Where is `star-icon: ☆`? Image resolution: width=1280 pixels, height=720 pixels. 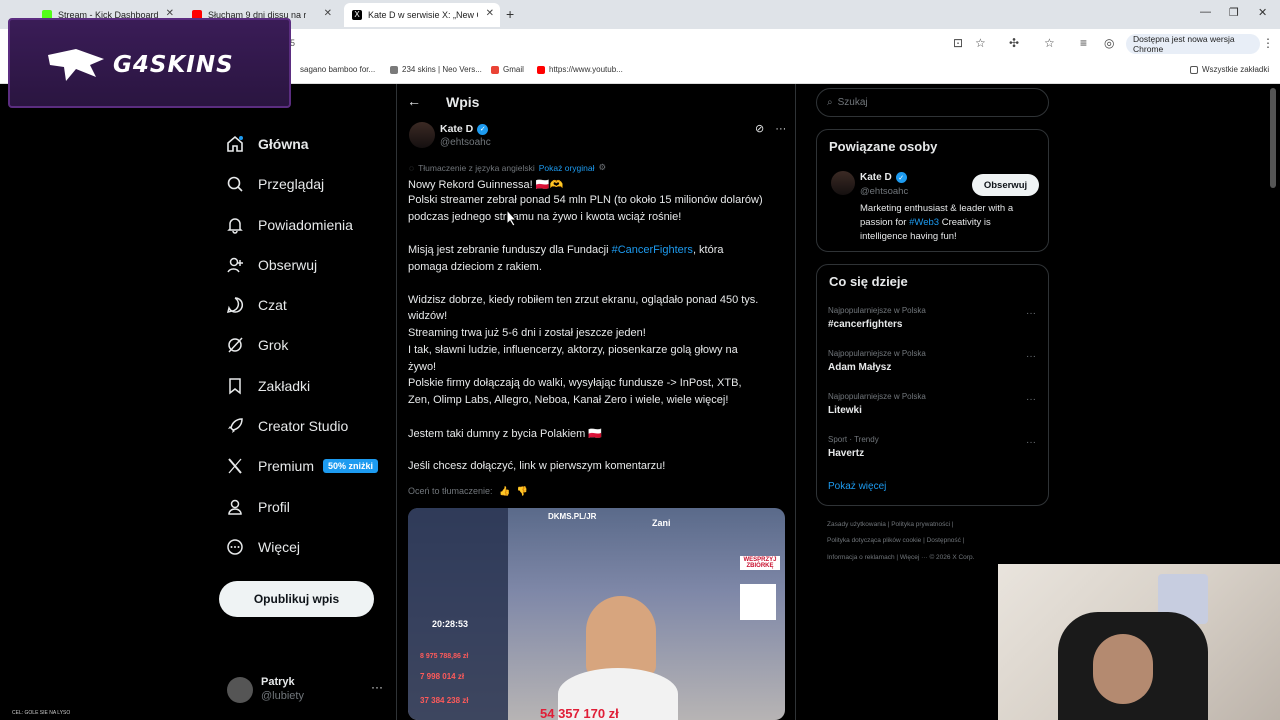
star-icon: ☆ is located at coordinates (980, 43).